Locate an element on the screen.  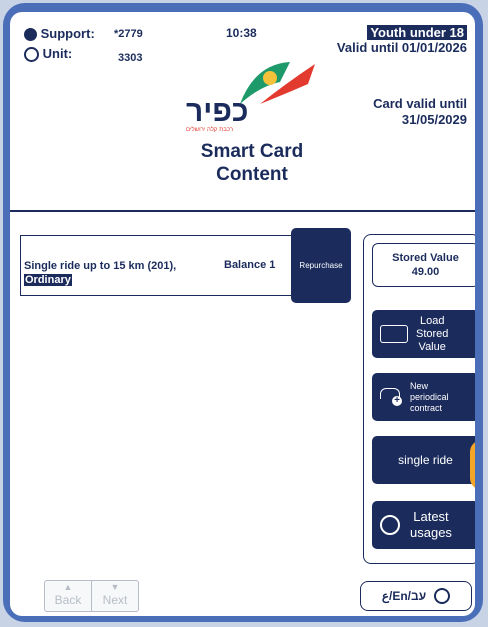
unit-row: Unit: is located at coordinates (48, 54).